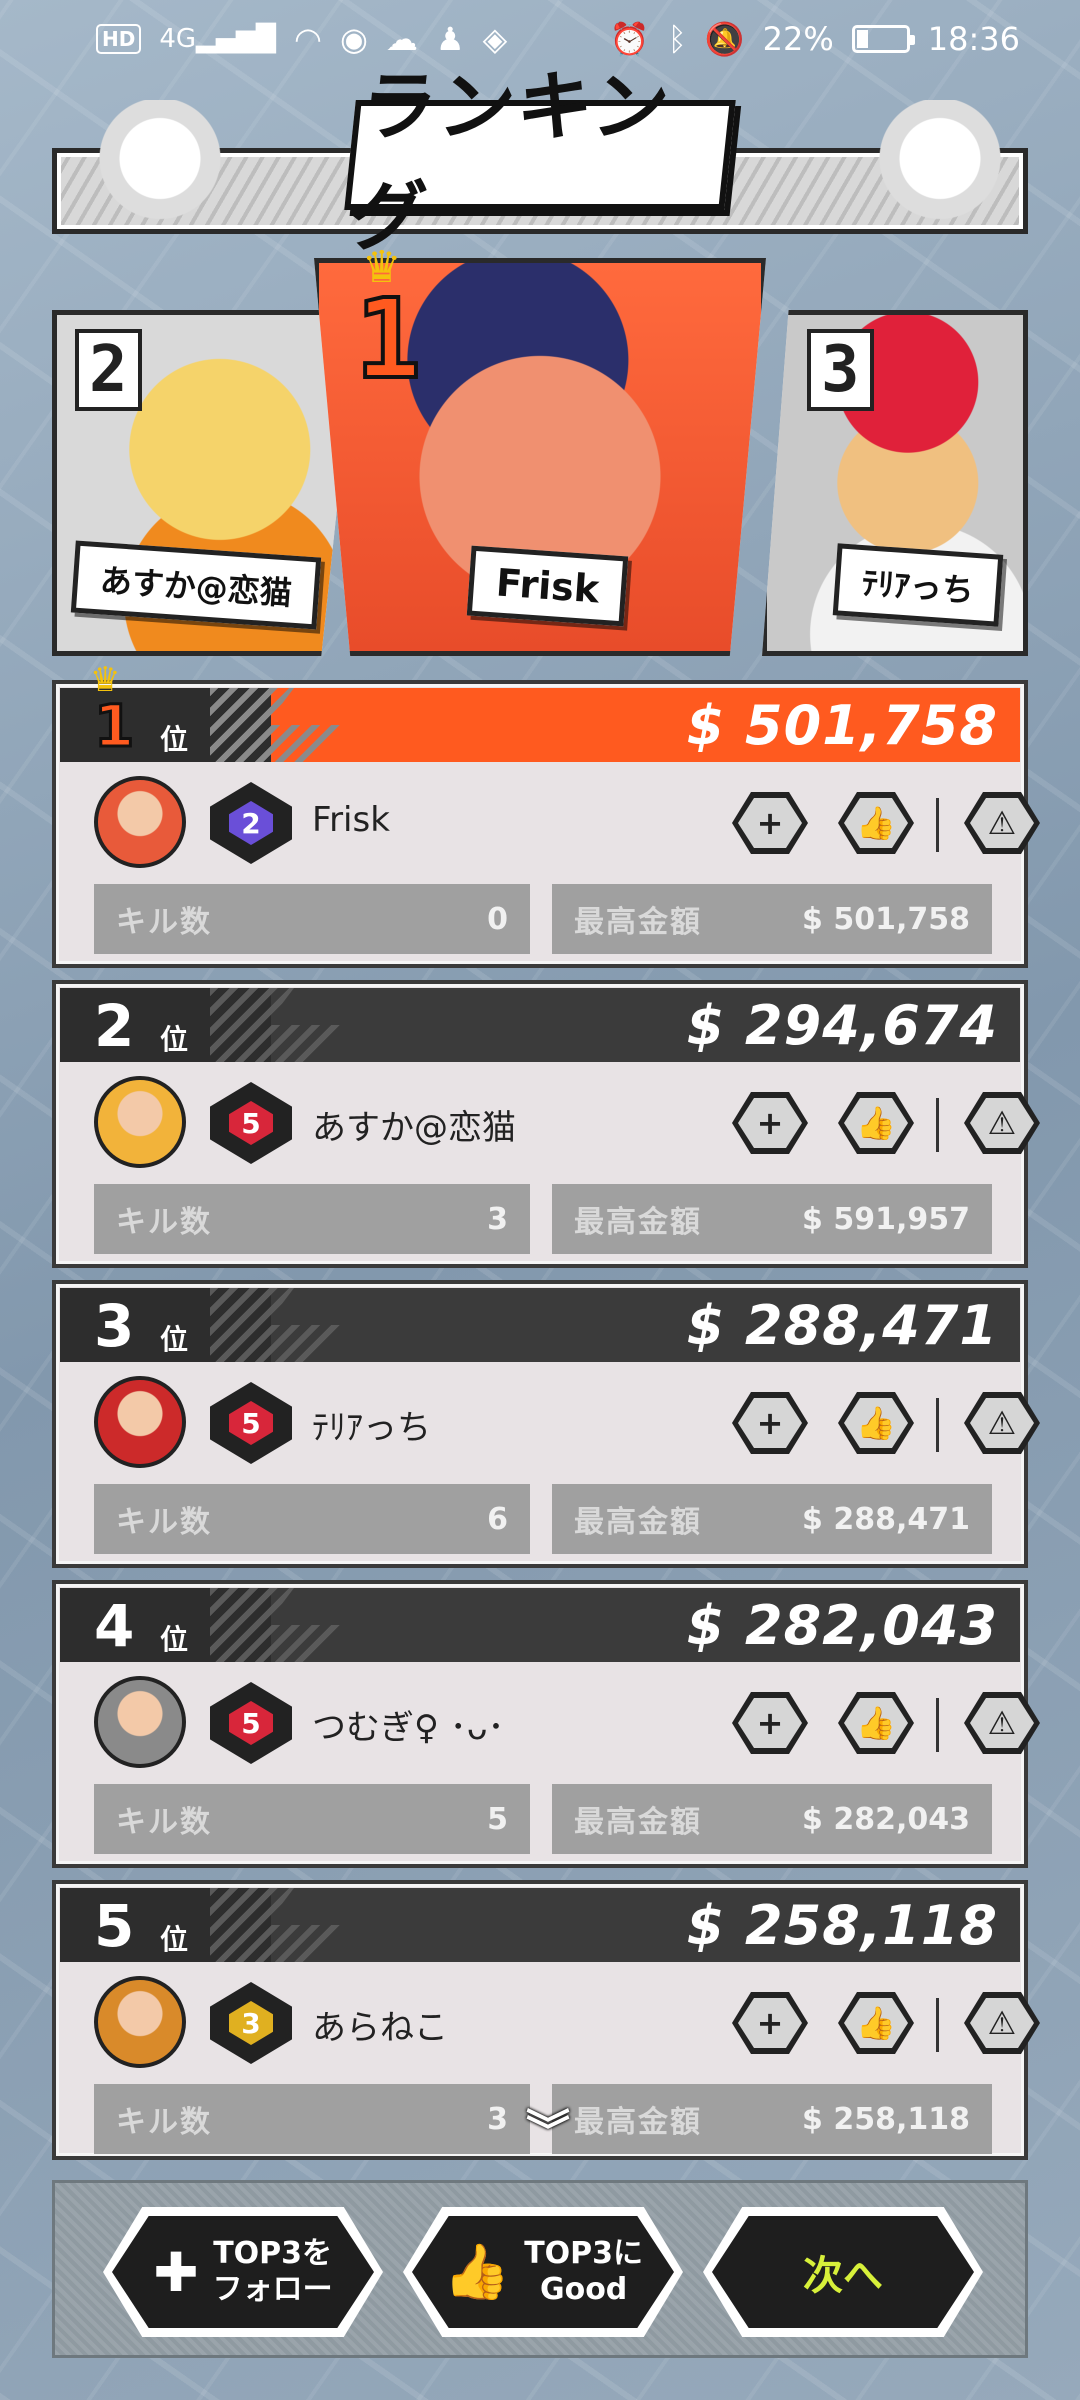  I want to click on max-money-stat: 最高金額 $ 501,758, so click(772, 919).